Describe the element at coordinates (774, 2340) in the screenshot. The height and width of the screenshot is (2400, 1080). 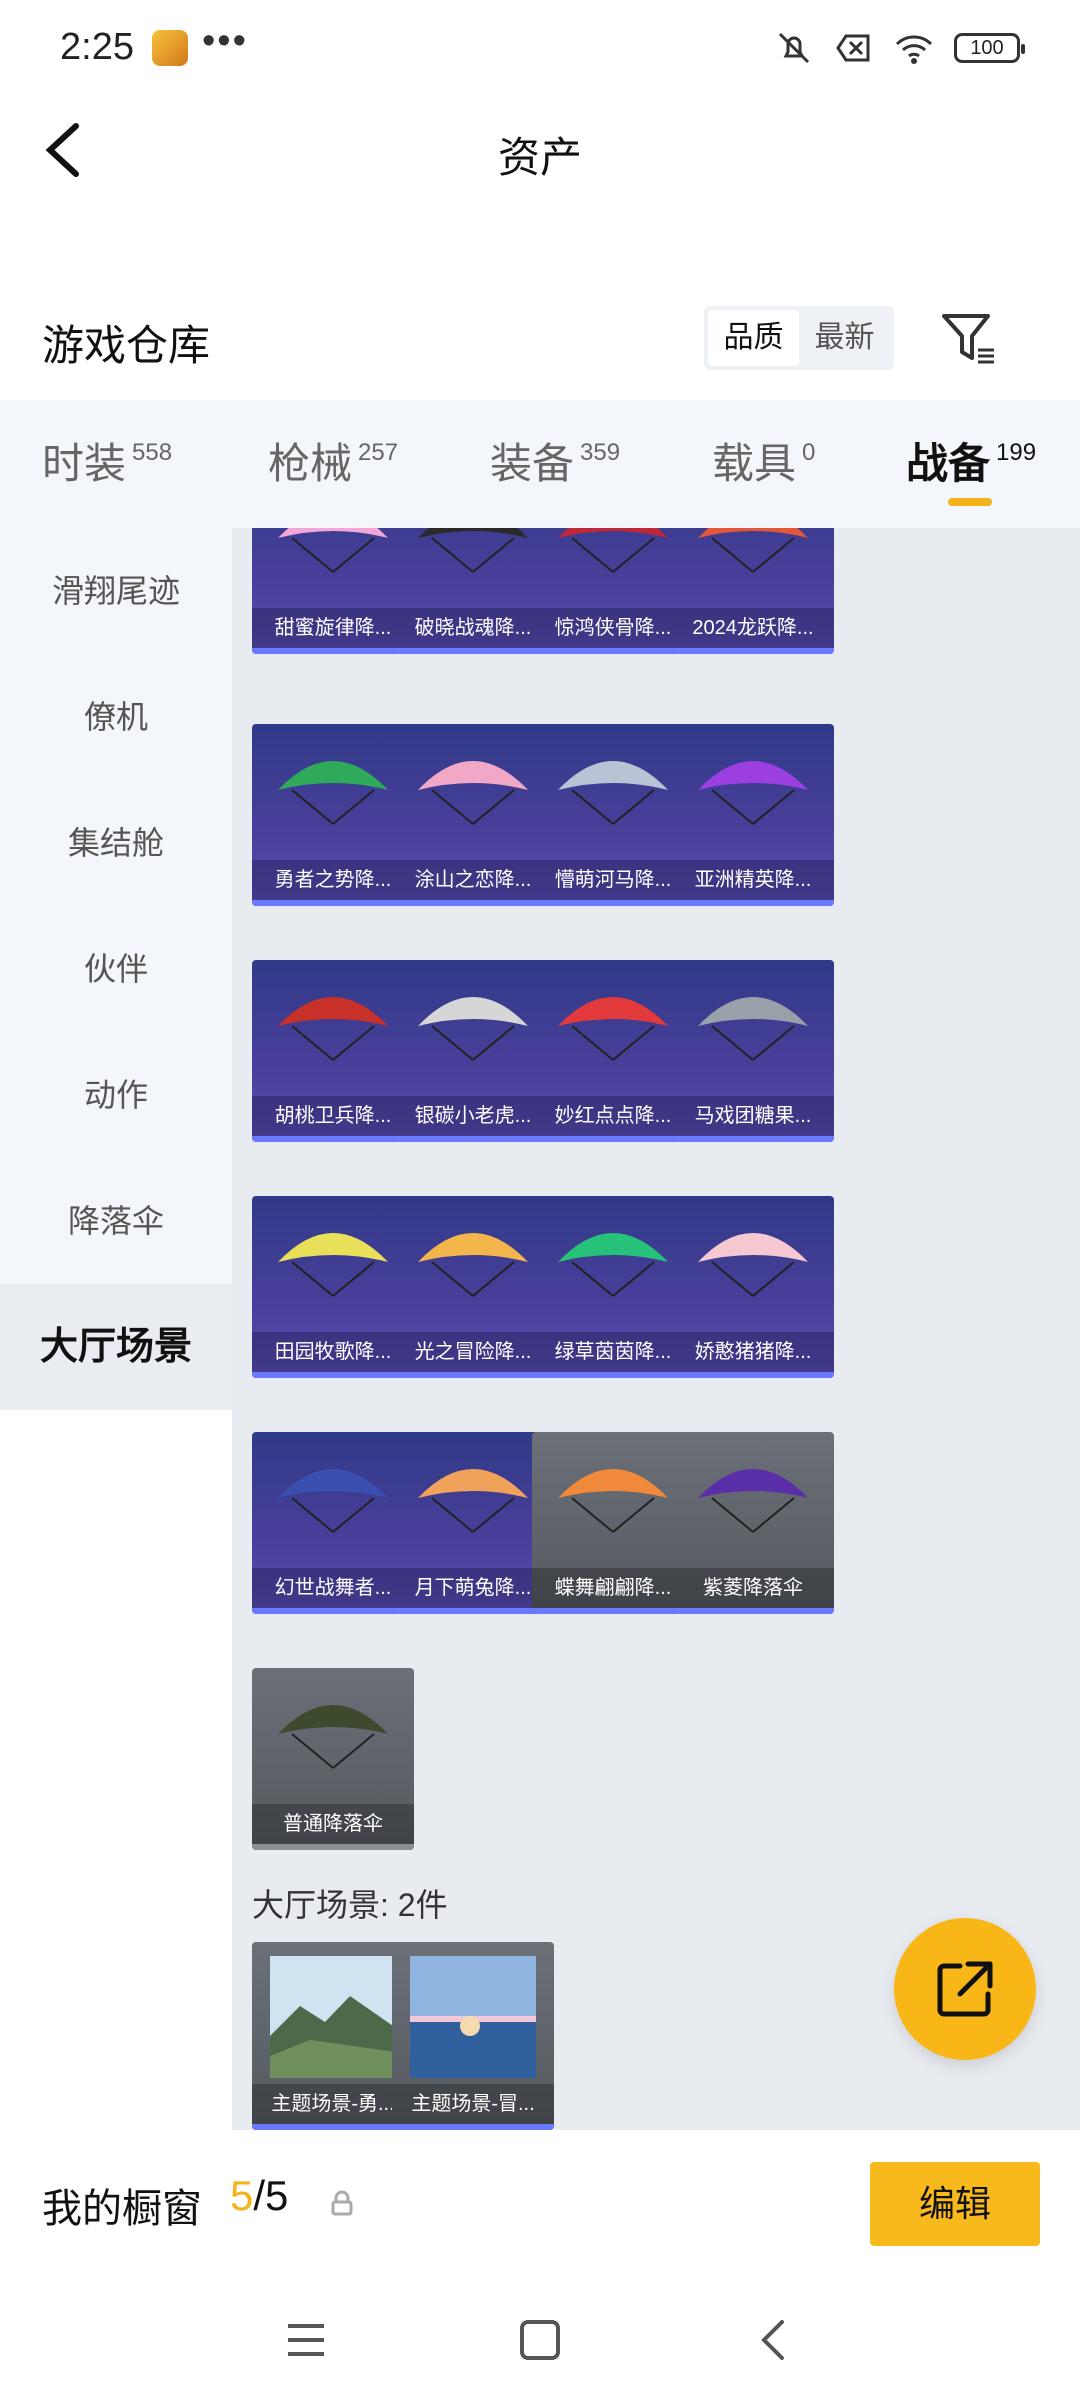
I see `back-nav-icon` at that location.